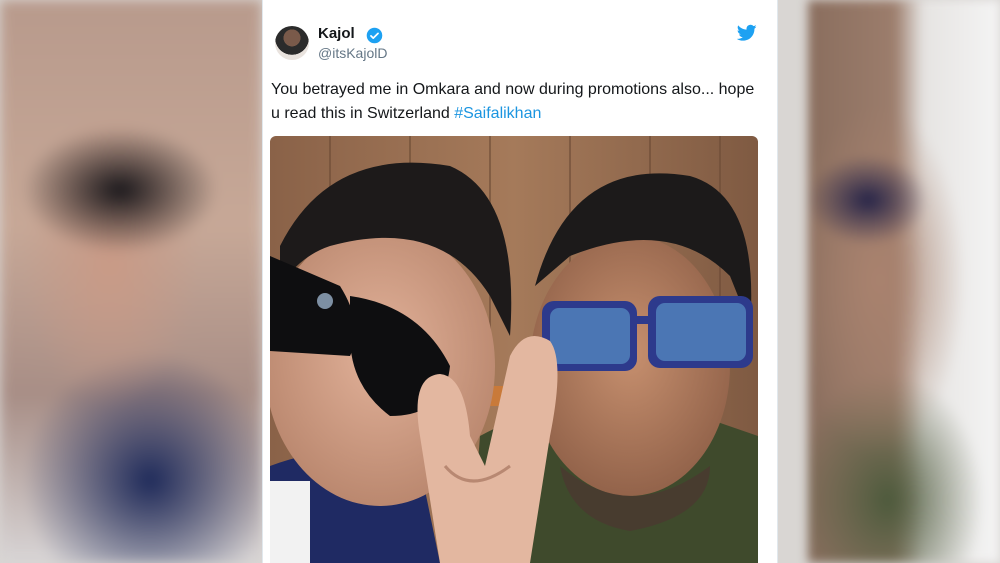 Image resolution: width=1000 pixels, height=563 pixels. I want to click on author-handle: @itsKajolD, so click(352, 53).